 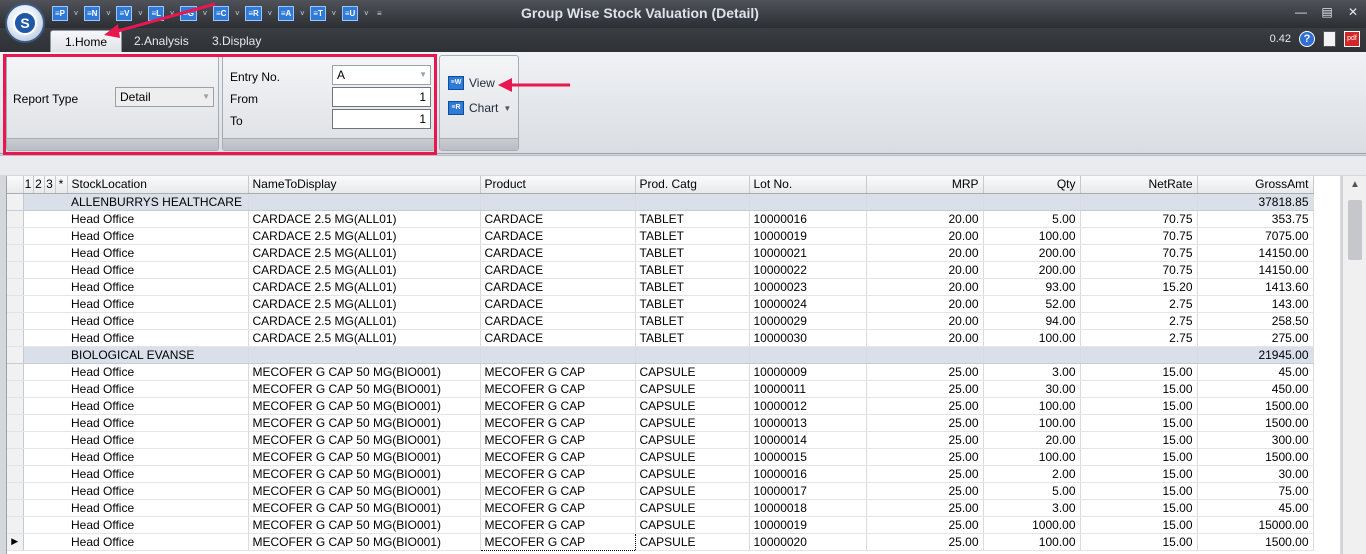 I want to click on help-icon: ?, so click(x=1307, y=39).